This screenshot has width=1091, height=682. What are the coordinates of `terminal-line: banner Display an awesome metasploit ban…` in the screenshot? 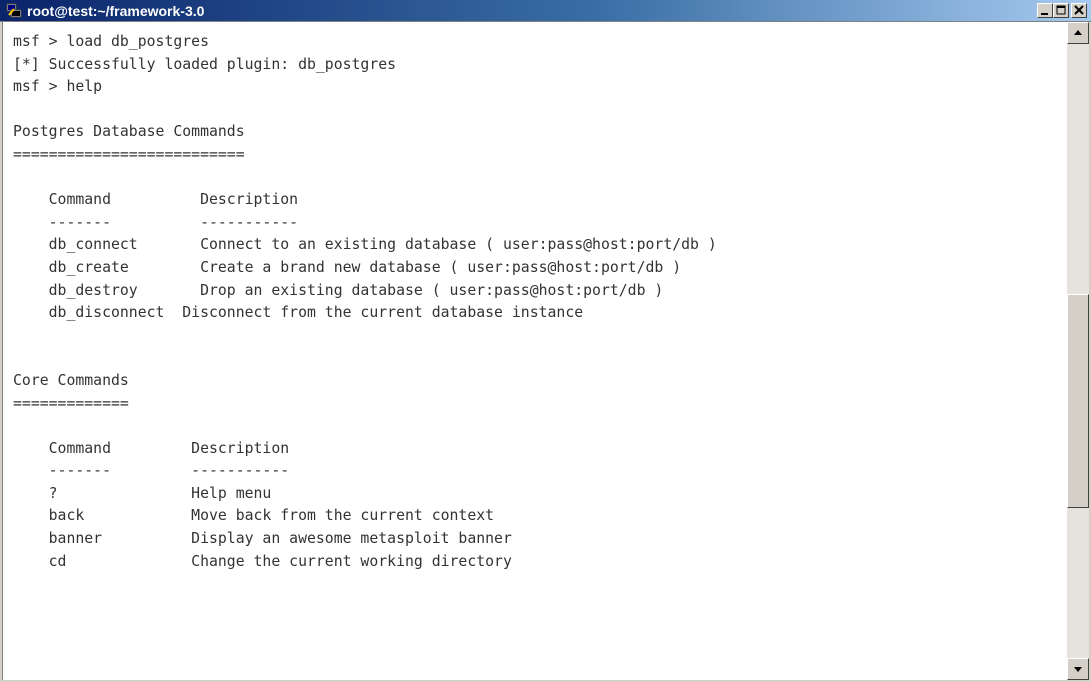 It's located at (262, 539).